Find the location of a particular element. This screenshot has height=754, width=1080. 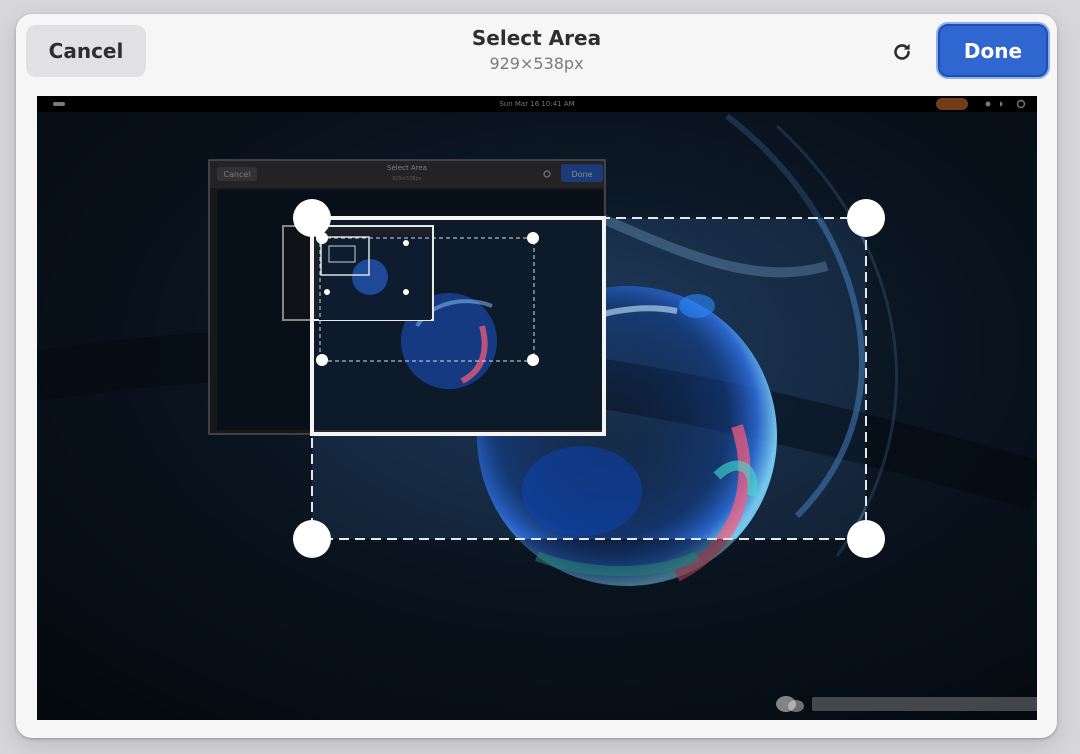

watermark-logo is located at coordinates (906, 704).